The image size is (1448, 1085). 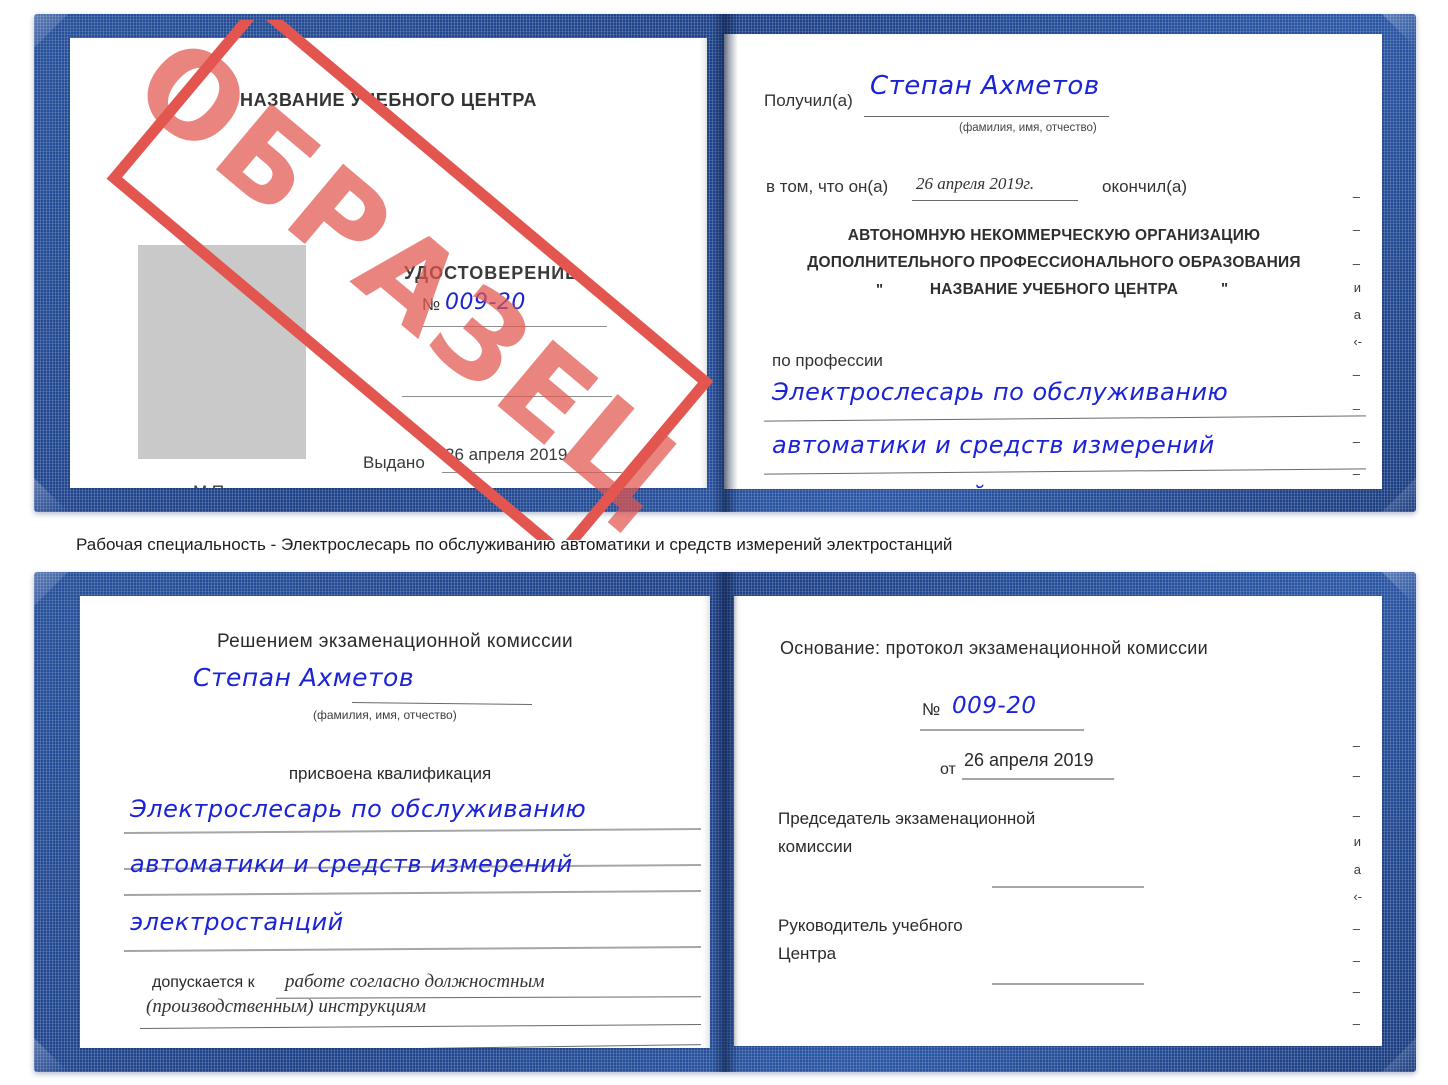 What do you see at coordinates (1038, 779) in the screenshot?
I see `protocol-date-rule` at bounding box center [1038, 779].